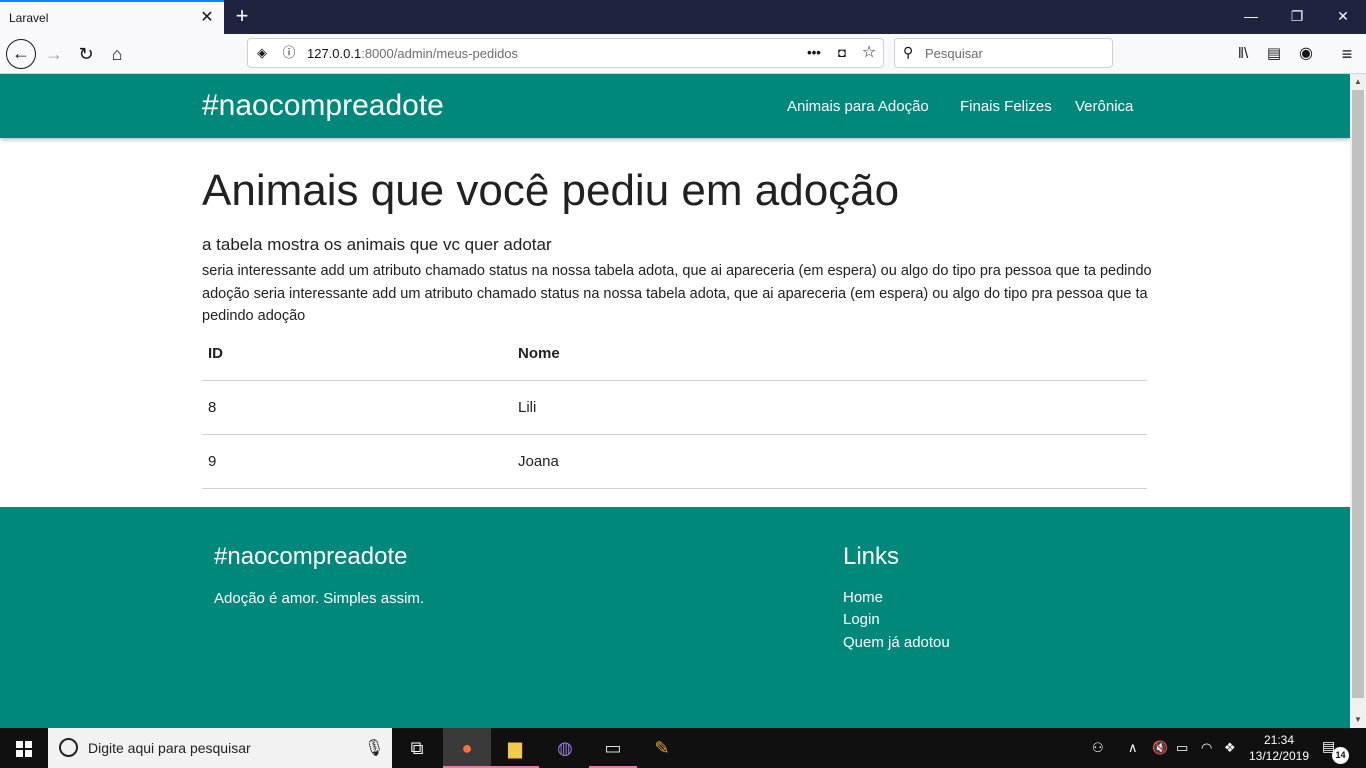  I want to click on footer-link-quem-ja-adotou: Quem já adotou, so click(896, 642).